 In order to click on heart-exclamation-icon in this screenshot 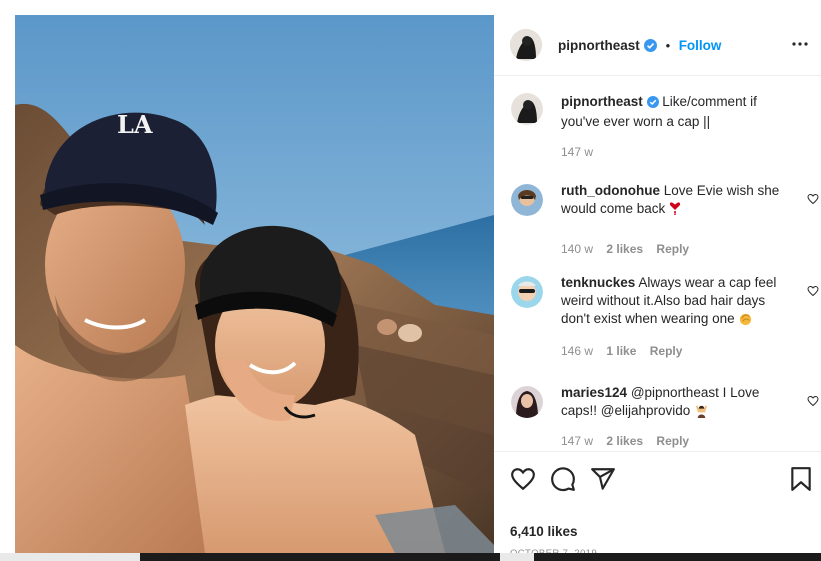, I will do `click(675, 208)`.